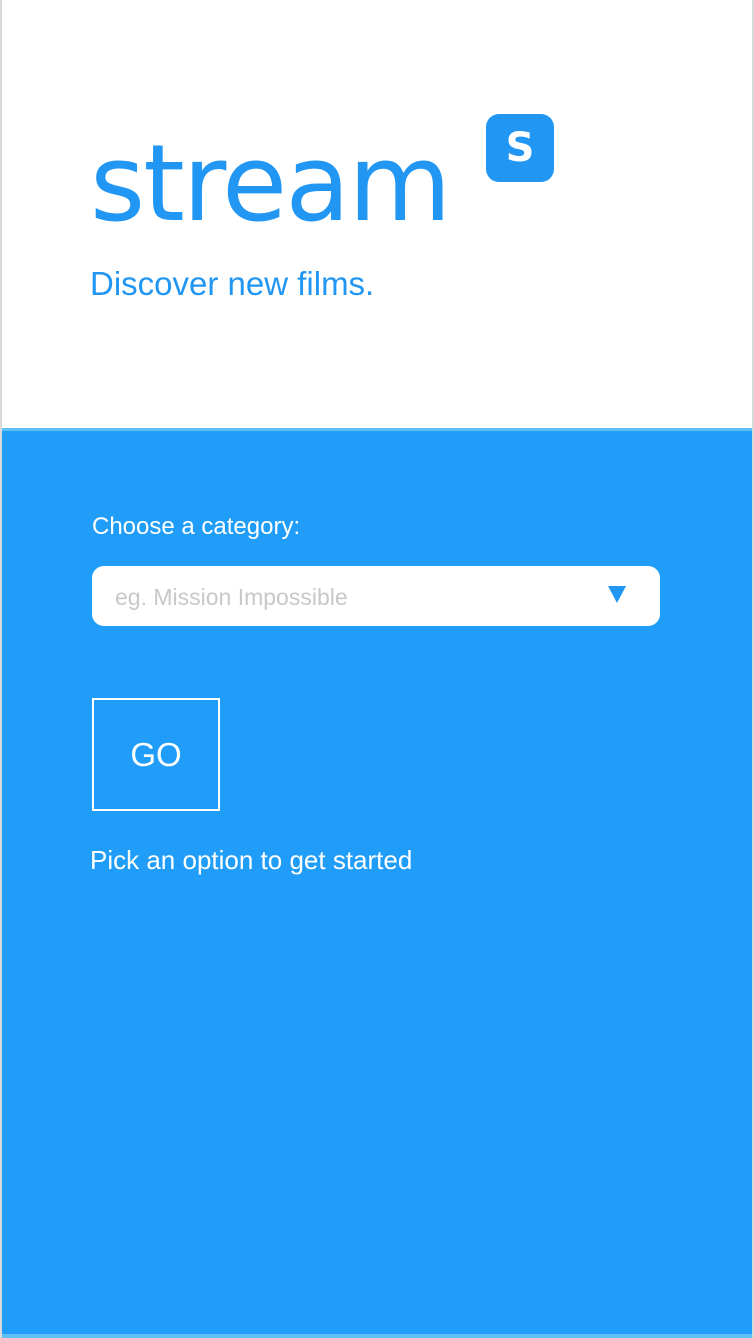  What do you see at coordinates (270, 183) in the screenshot?
I see `logo-wordmark: stream` at bounding box center [270, 183].